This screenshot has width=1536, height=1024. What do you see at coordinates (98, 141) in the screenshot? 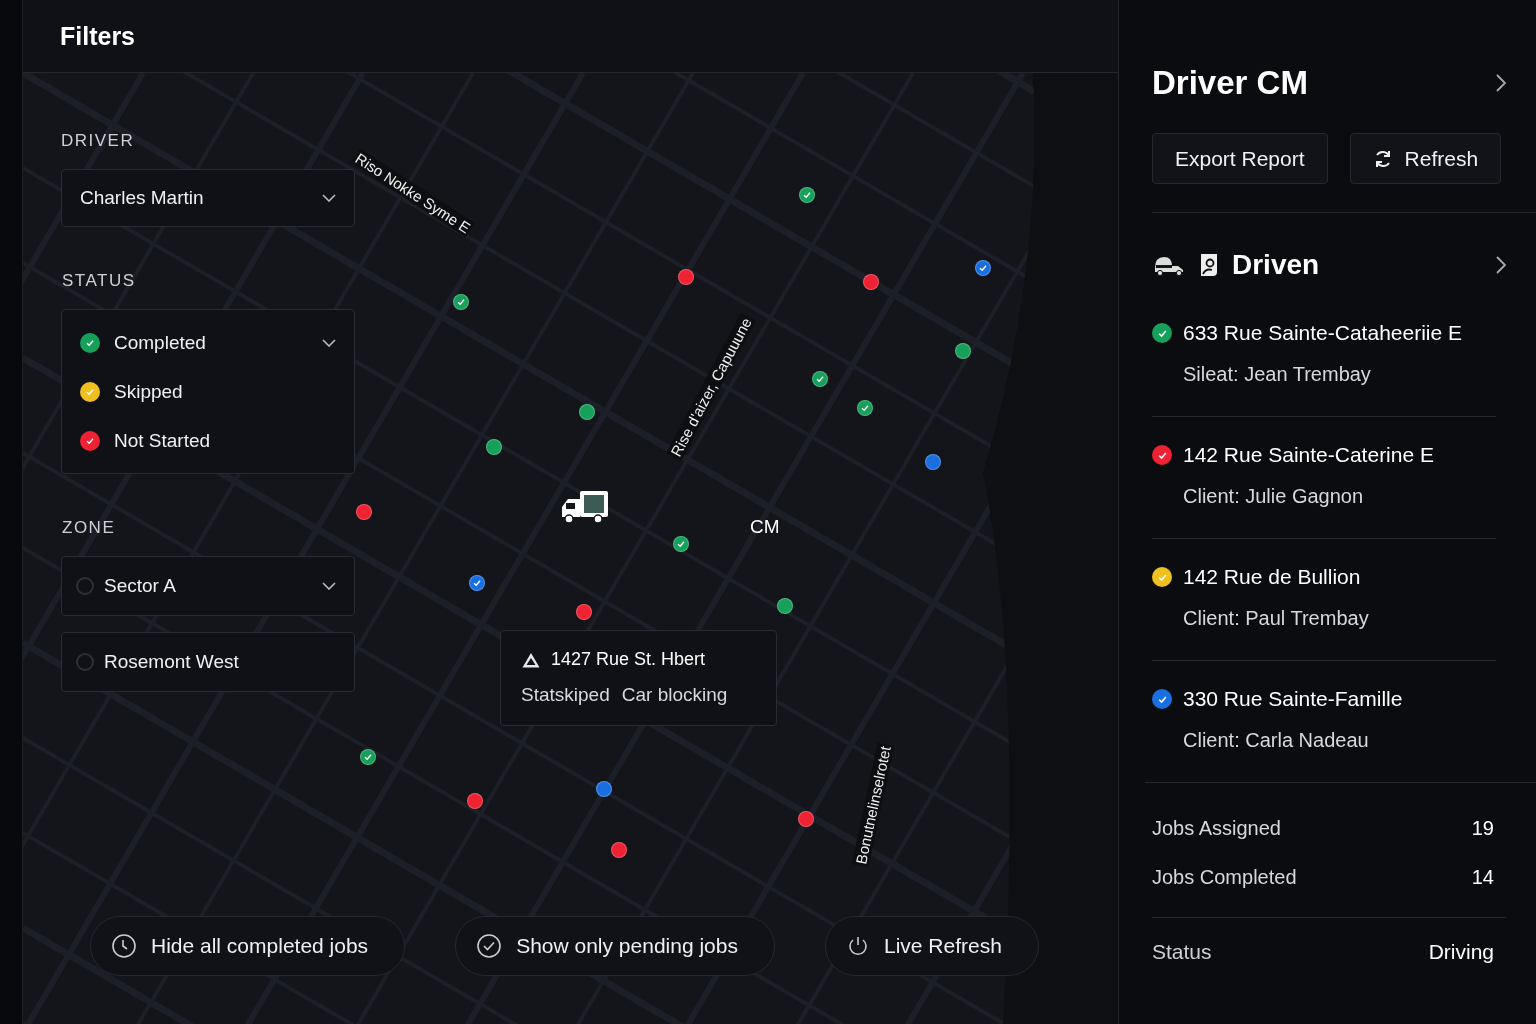
I see `driver-label: DRIVER` at bounding box center [98, 141].